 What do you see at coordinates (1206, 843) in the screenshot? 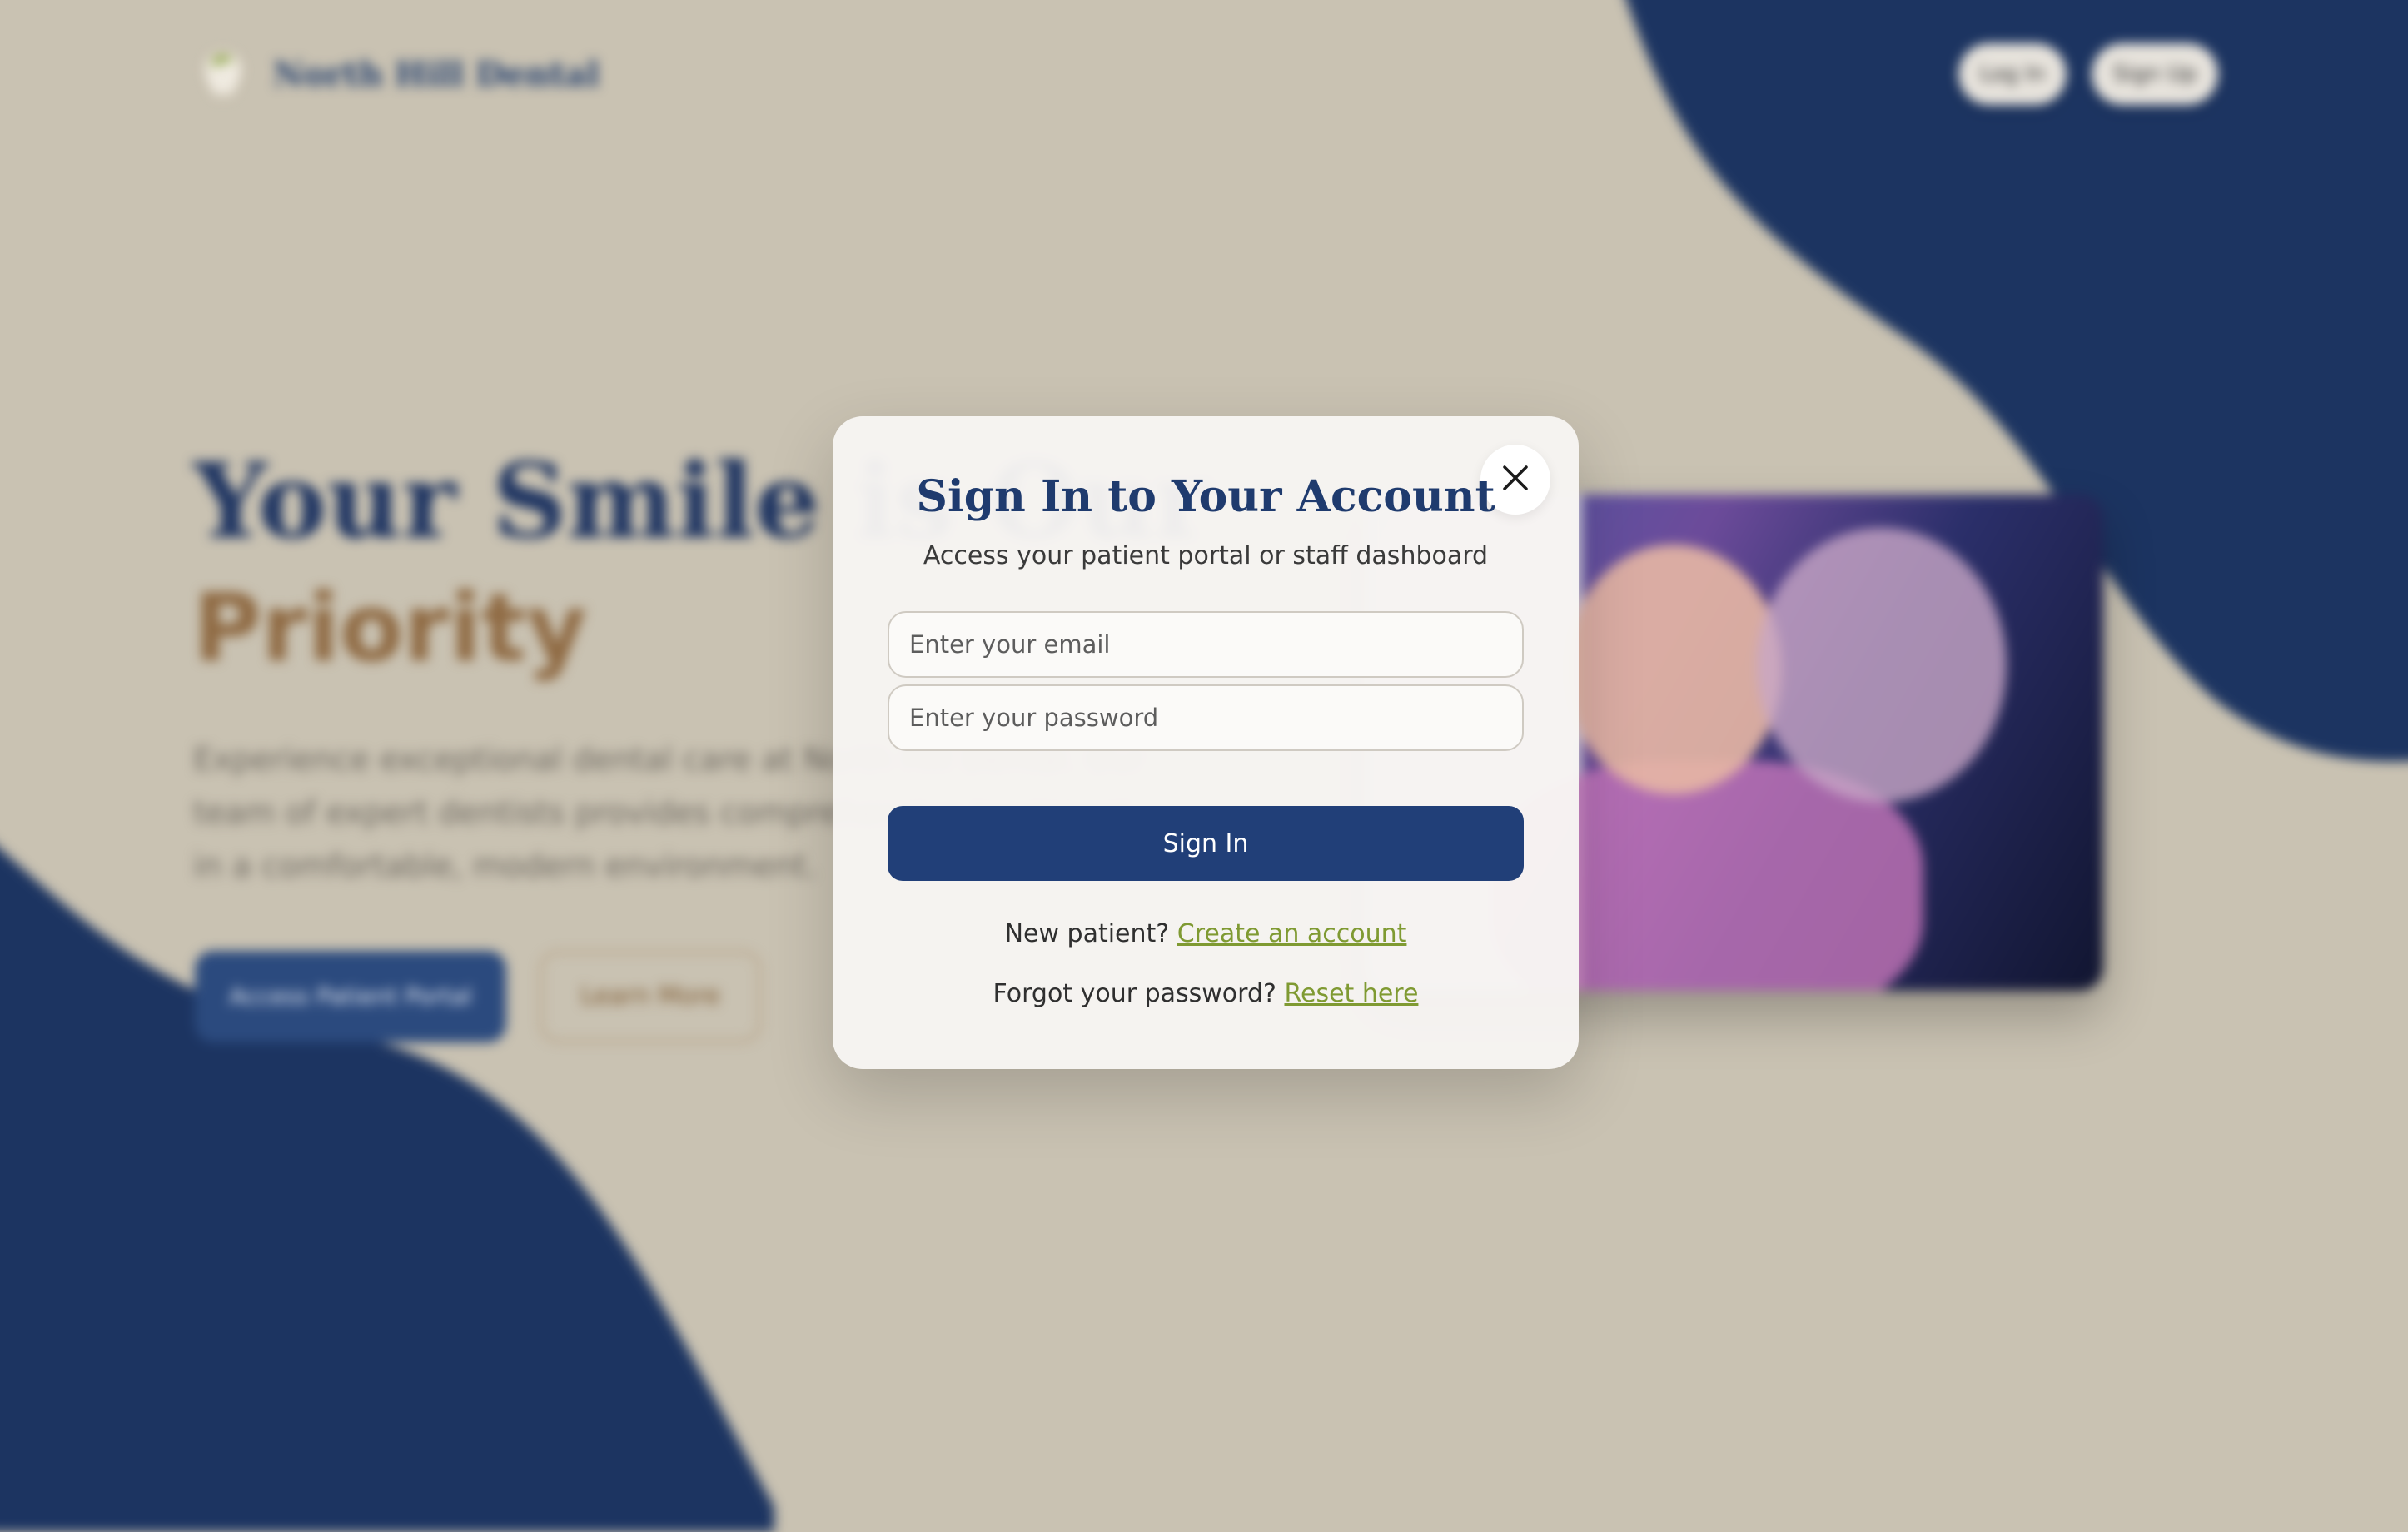
I see `sign-in-button: Sign In` at bounding box center [1206, 843].